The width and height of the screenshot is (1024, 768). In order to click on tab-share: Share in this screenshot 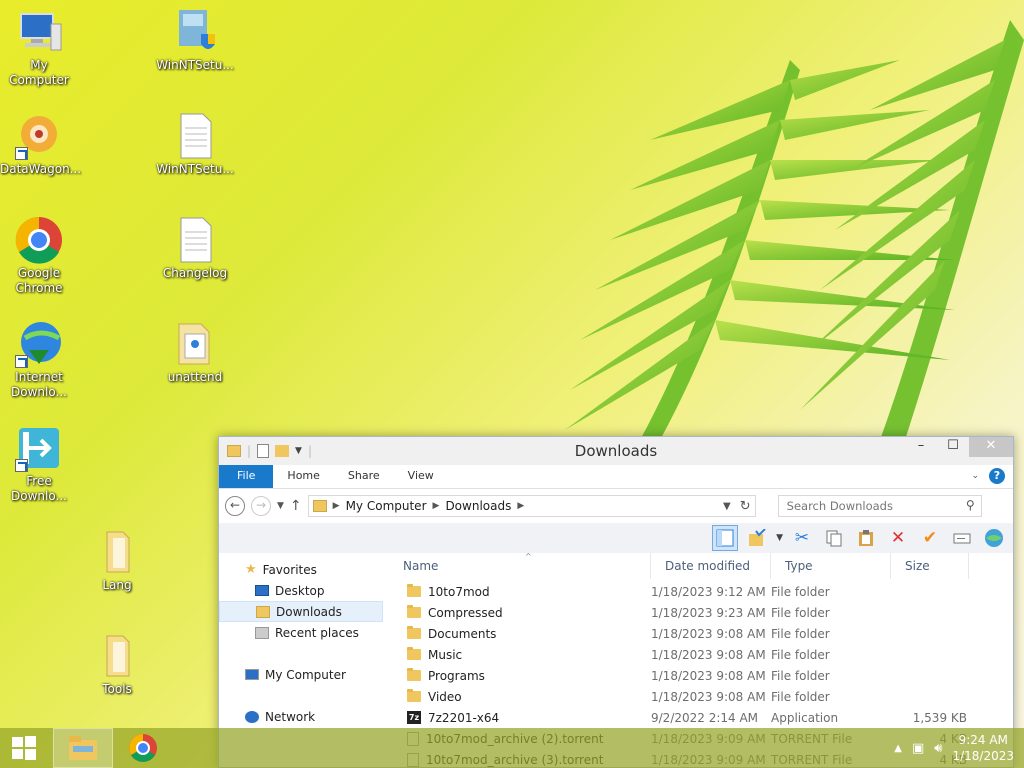, I will do `click(364, 476)`.